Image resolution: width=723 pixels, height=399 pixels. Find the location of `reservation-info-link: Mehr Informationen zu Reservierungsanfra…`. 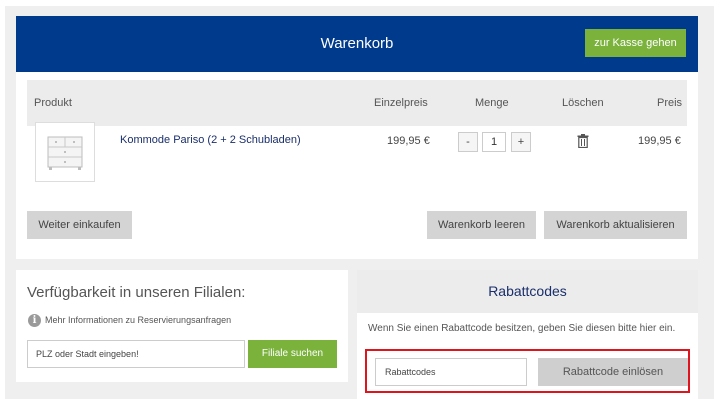

reservation-info-link: Mehr Informationen zu Reservierungsanfra… is located at coordinates (138, 320).